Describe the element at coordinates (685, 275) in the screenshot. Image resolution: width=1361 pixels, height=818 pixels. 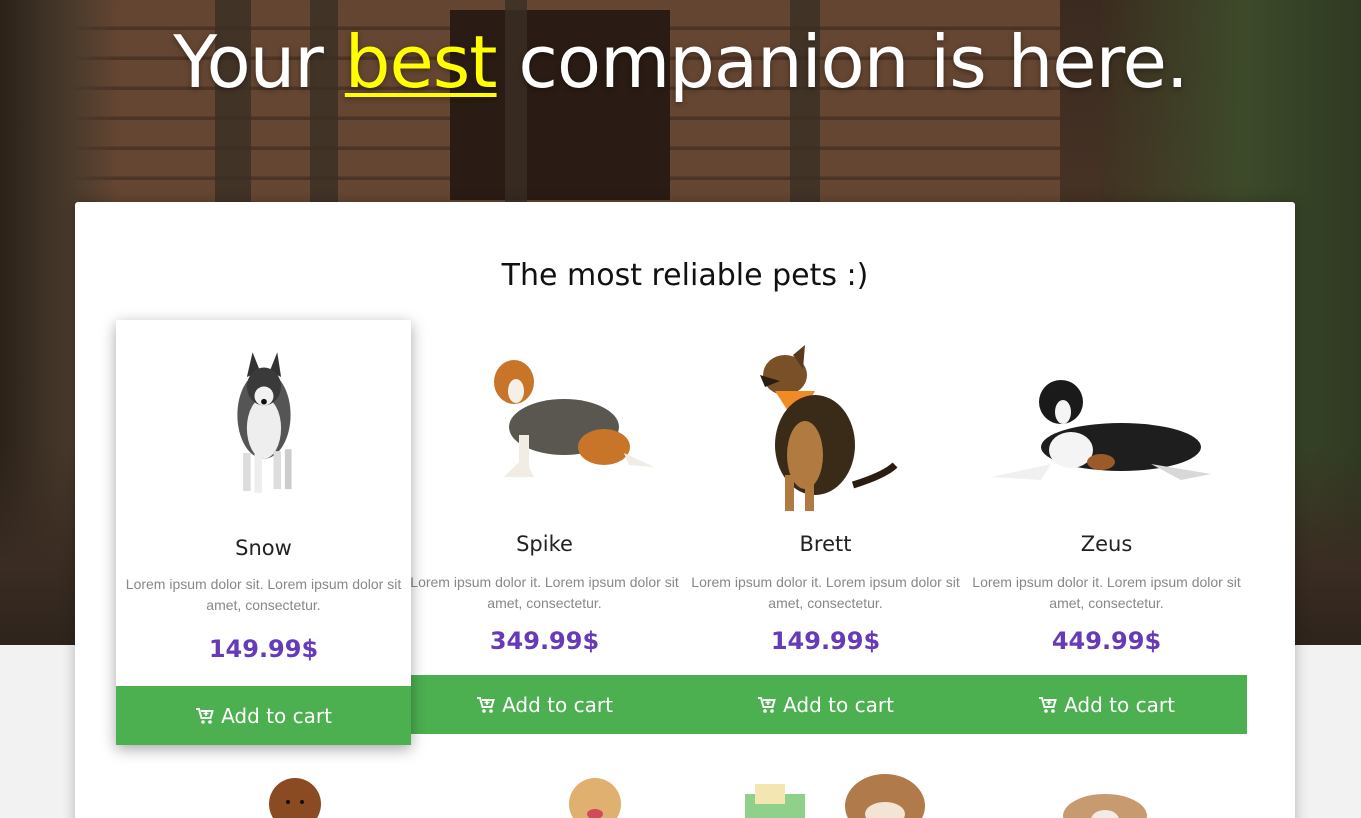
I see `section-title: The most reliable pets :)` at that location.